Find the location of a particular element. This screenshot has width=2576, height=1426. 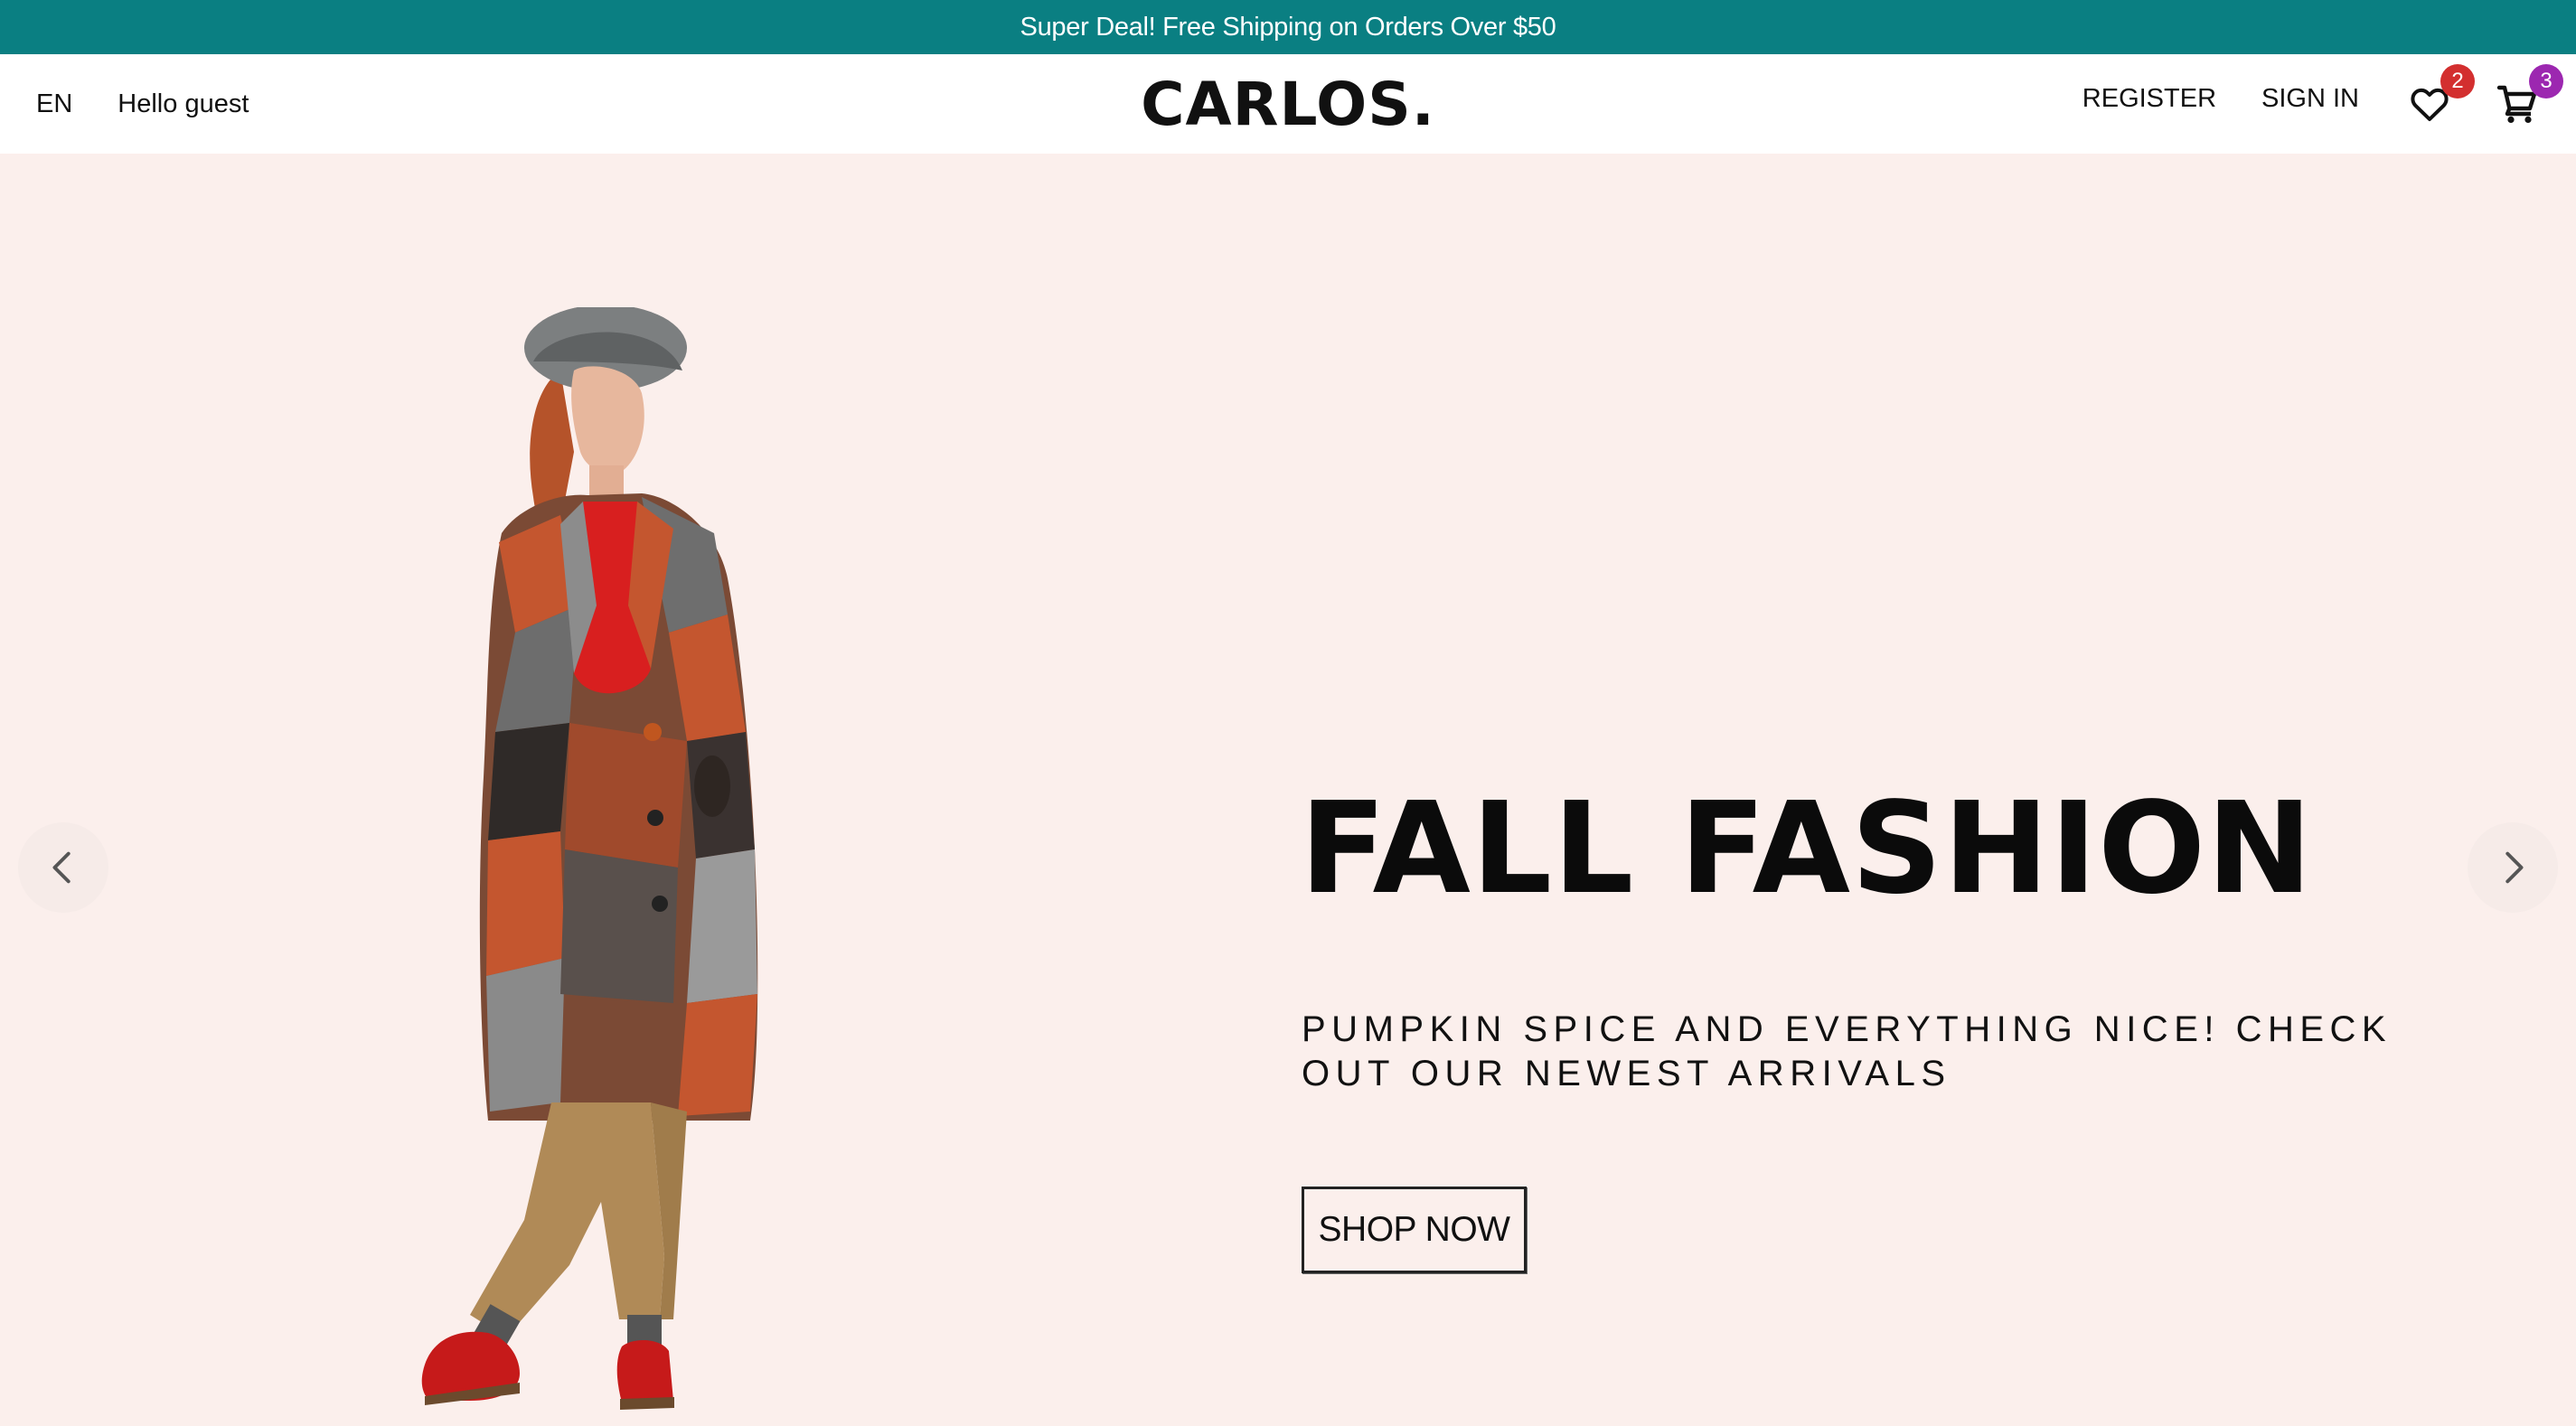

nav-left: EN Hello guest is located at coordinates (142, 104).